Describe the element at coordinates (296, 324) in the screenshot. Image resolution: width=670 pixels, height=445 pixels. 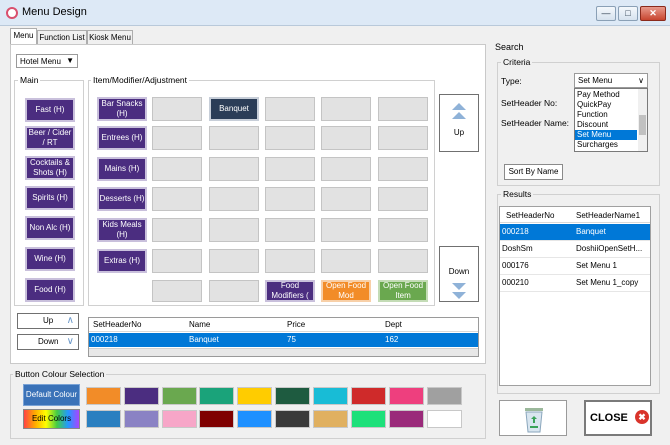
I see `column-header-price: Price` at that location.